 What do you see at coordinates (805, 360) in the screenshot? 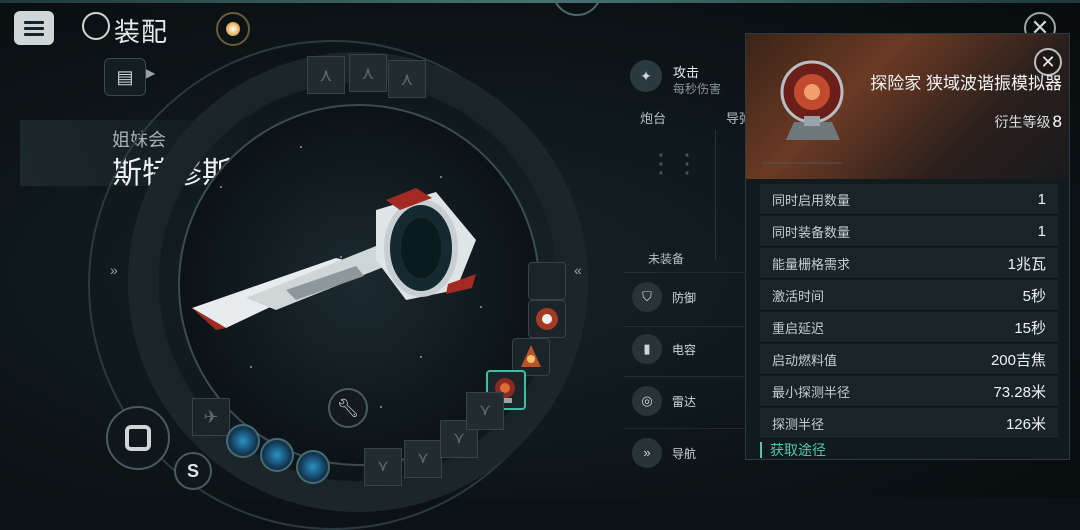
I see `stat-label: 启动燃料值` at bounding box center [805, 360].